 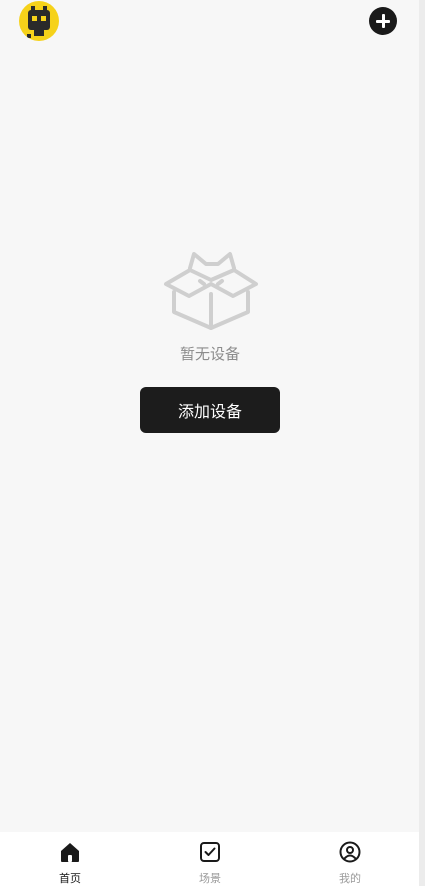 I want to click on add-device-button: 添加设备, so click(x=210, y=410).